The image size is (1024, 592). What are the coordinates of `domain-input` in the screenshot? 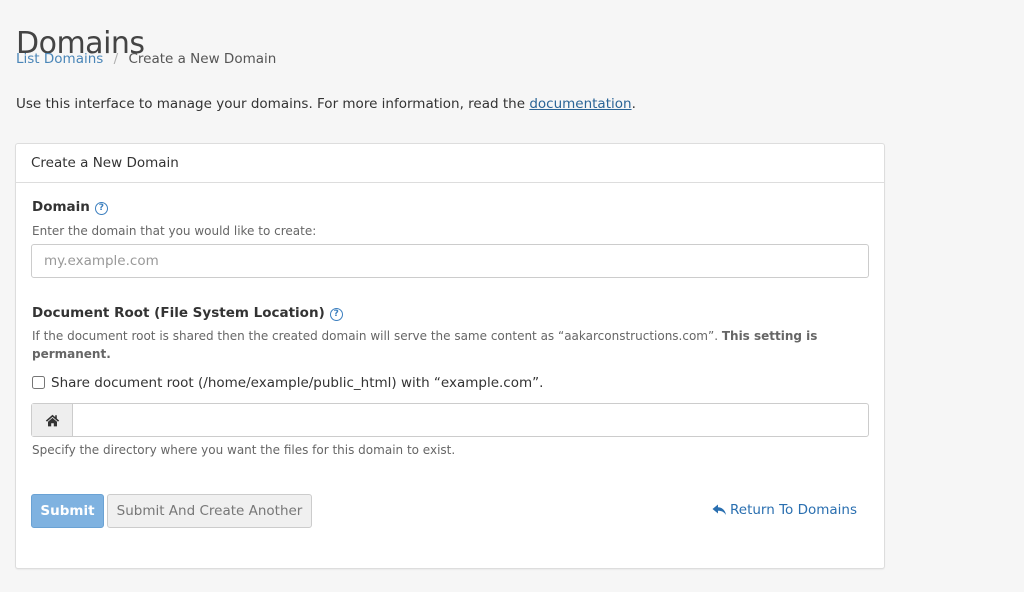 It's located at (450, 261).